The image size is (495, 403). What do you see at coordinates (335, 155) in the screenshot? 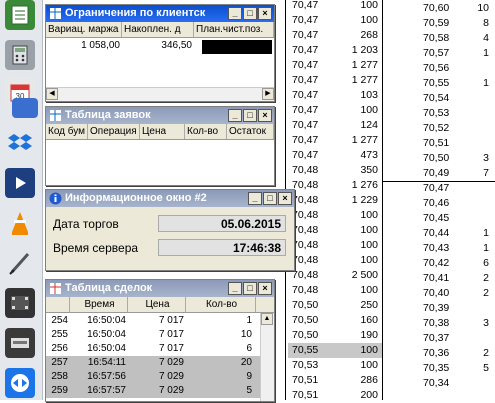
I see `quote-row: 70,47 473` at bounding box center [335, 155].